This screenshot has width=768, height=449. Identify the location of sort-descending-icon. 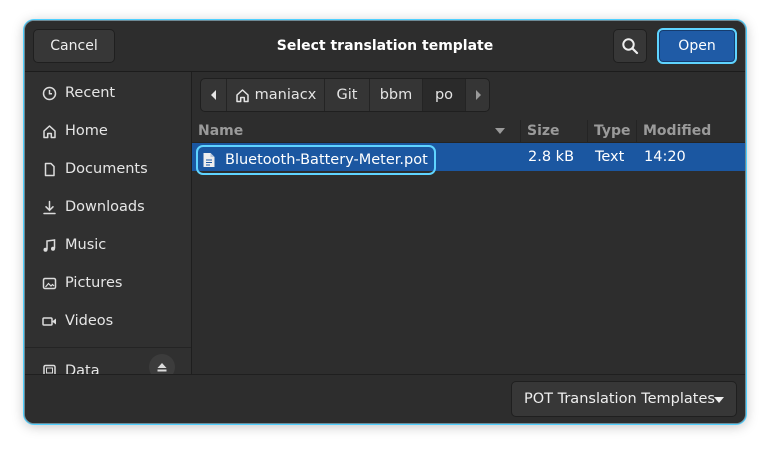
(500, 131).